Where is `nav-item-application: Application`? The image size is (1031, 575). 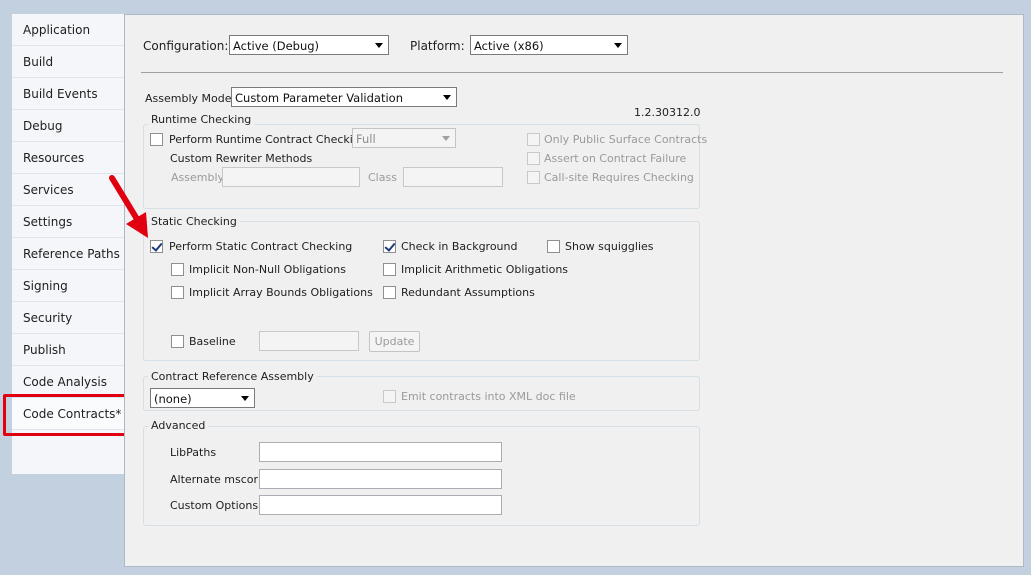
nav-item-application: Application is located at coordinates (68, 30).